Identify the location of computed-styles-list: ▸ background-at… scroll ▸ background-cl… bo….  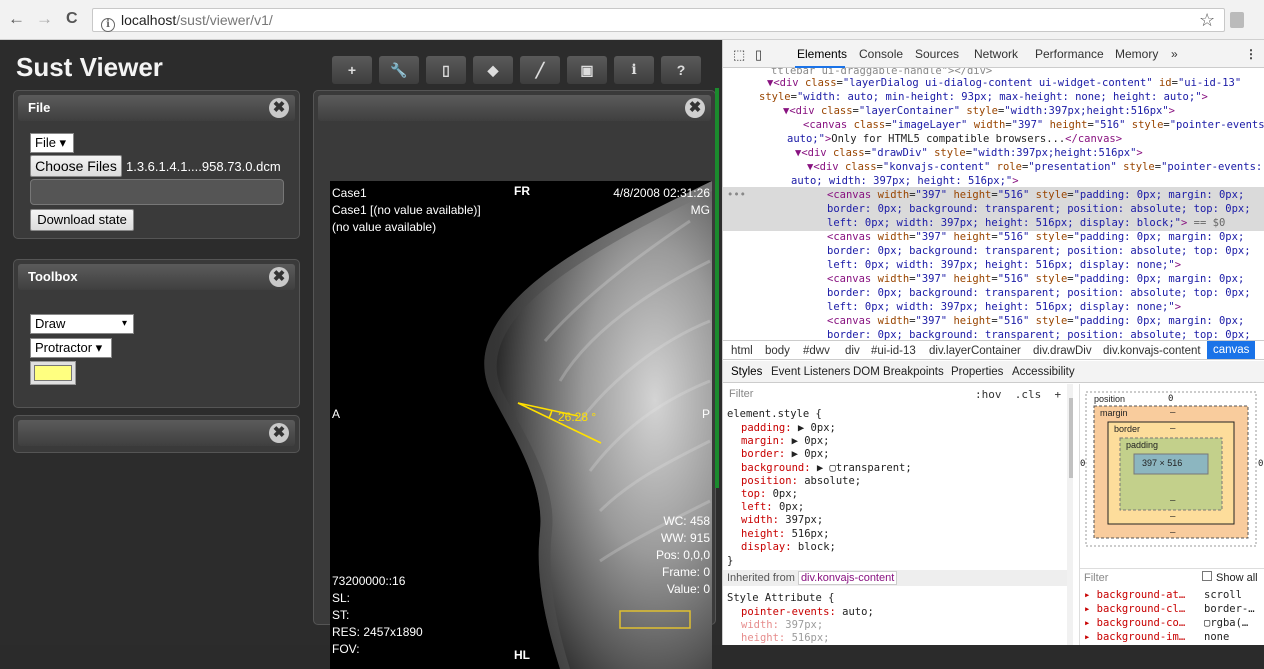
(1174, 616).